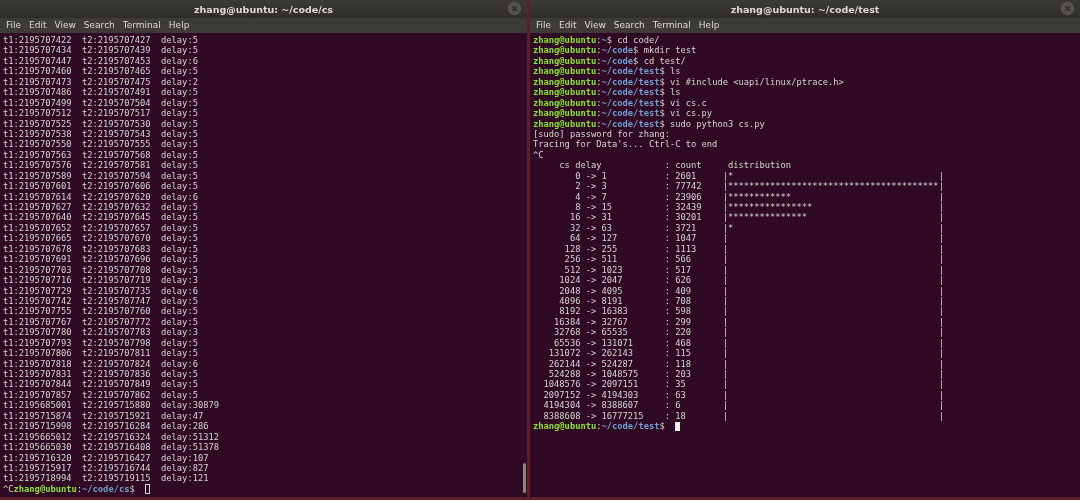 This screenshot has height=500, width=1080. I want to click on terminal-line: t1:2195665012 t2:2195716324 delay:51312, so click(111, 437).